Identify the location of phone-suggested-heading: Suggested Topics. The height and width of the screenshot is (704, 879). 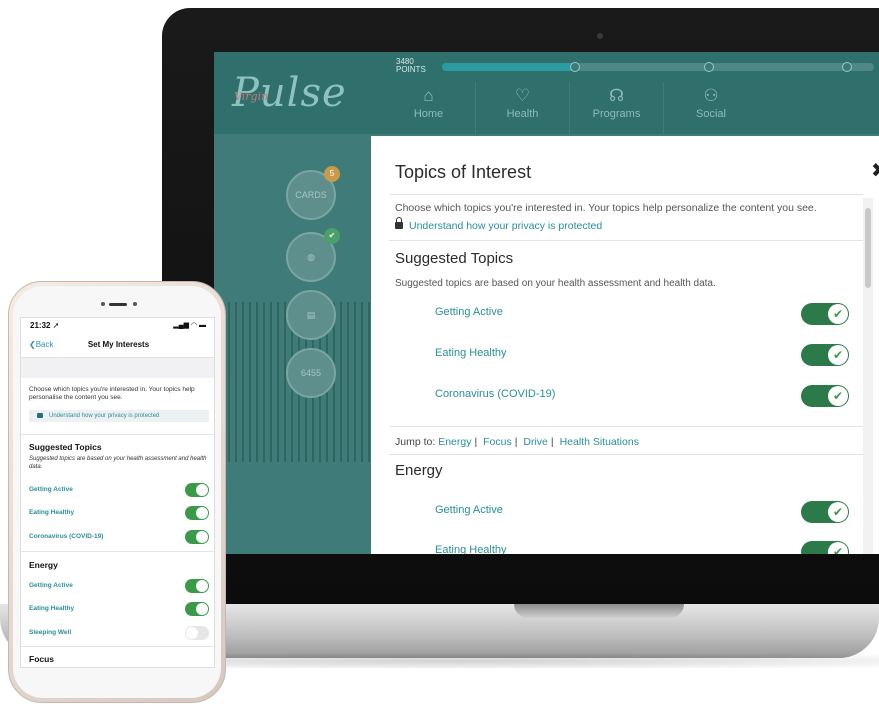
(65, 447).